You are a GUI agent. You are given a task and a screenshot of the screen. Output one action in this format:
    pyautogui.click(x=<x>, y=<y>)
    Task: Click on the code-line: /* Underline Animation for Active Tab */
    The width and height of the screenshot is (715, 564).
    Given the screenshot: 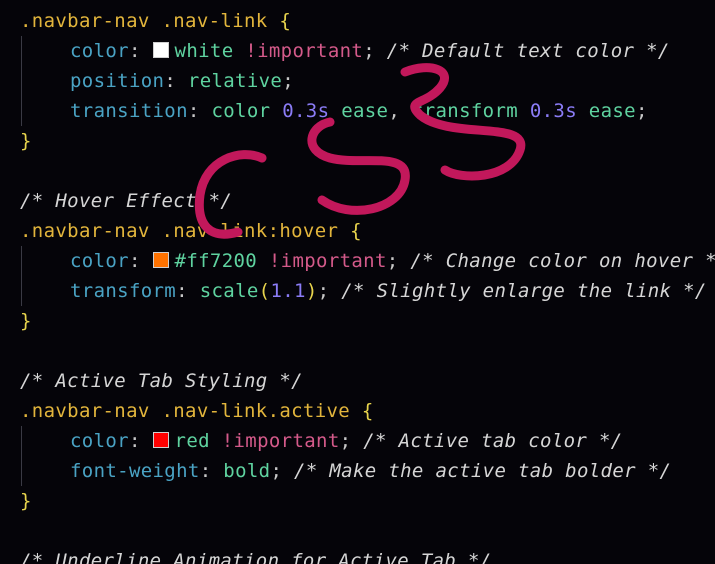 What is the action you would take?
    pyautogui.click(x=246, y=555)
    